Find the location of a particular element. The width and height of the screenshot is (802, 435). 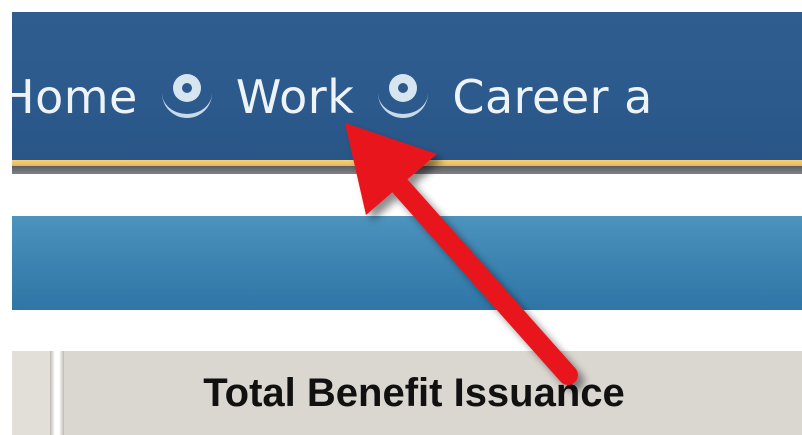

nav-items: Home Work Career a is located at coordinates (326, 97).